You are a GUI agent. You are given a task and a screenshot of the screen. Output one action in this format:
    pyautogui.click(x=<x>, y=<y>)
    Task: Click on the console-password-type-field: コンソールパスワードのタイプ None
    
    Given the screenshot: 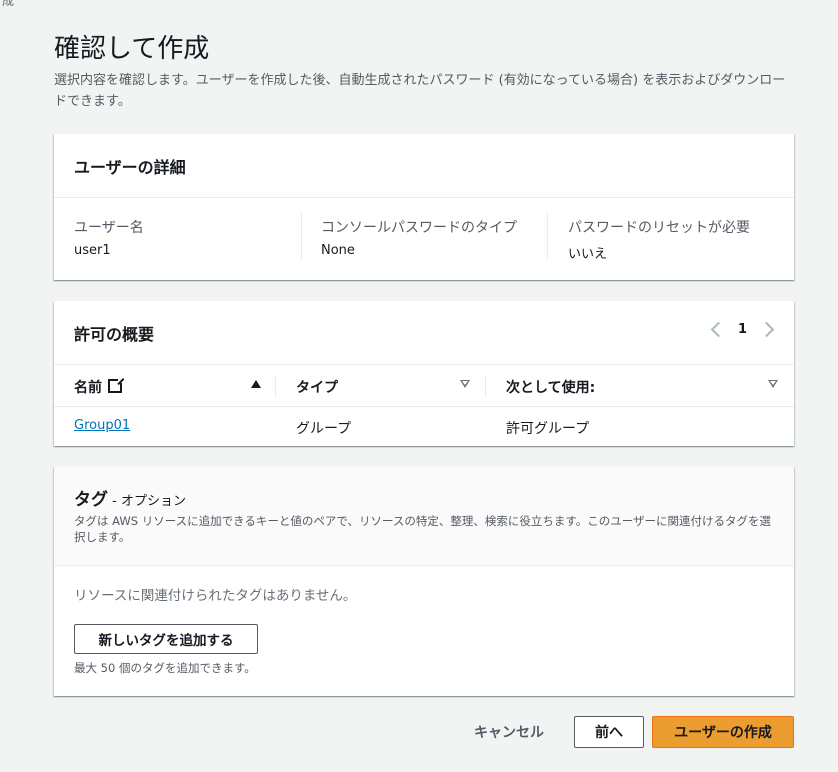 What is the action you would take?
    pyautogui.click(x=419, y=237)
    